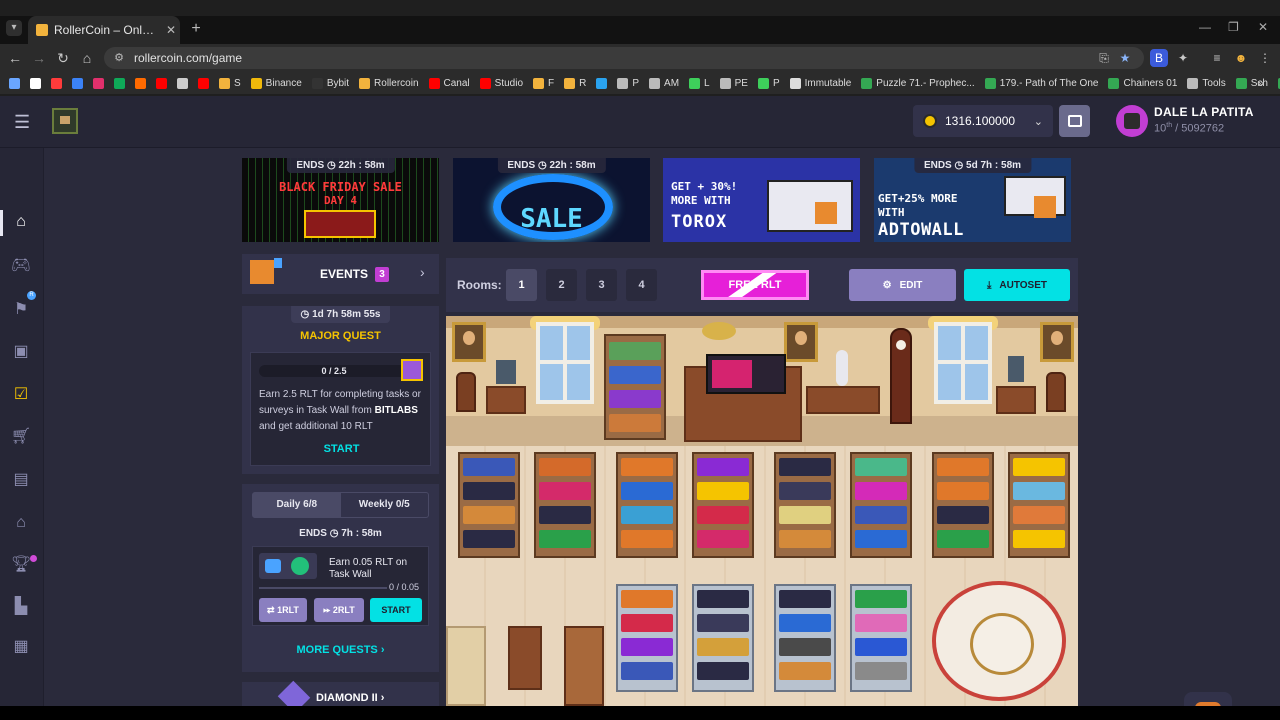  Describe the element at coordinates (171, 30) in the screenshot. I see `close-icon: ✕` at that location.